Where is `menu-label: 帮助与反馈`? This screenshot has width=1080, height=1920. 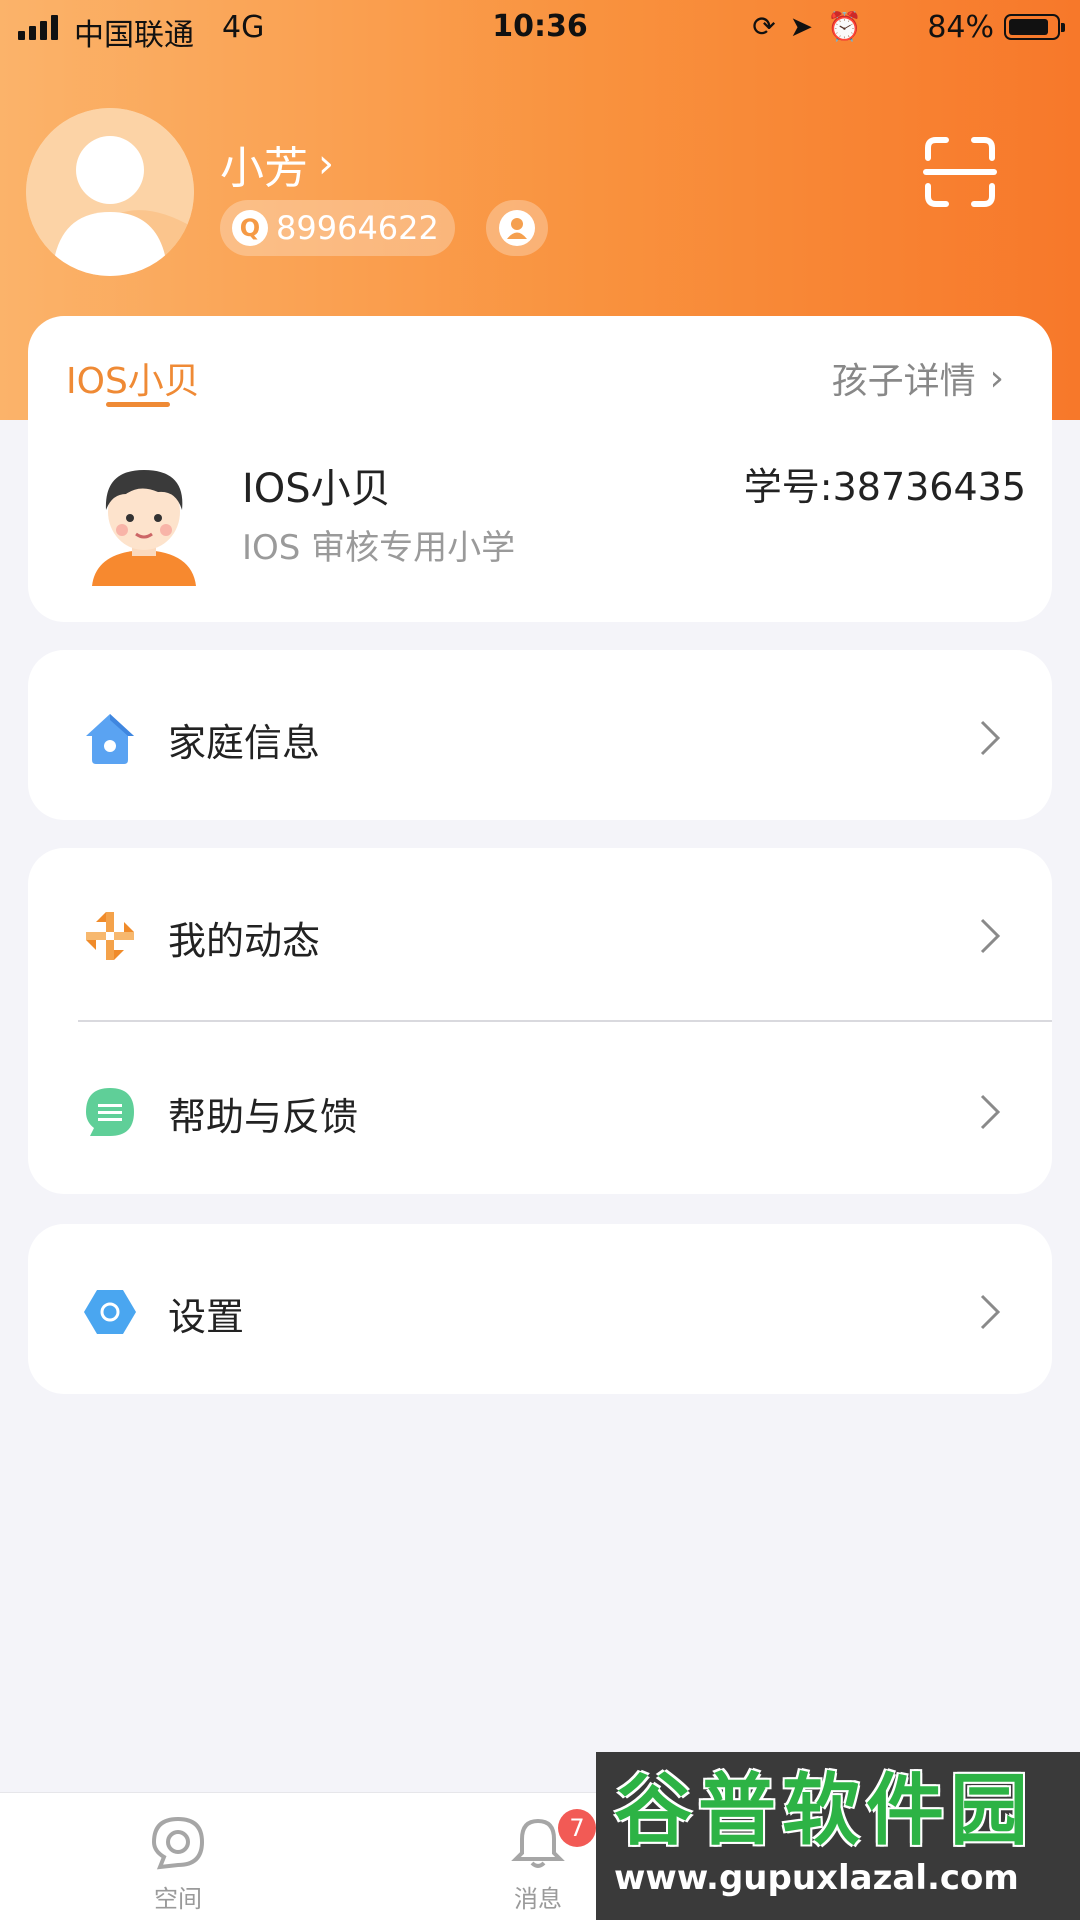
menu-label: 帮助与反馈 is located at coordinates (263, 1117).